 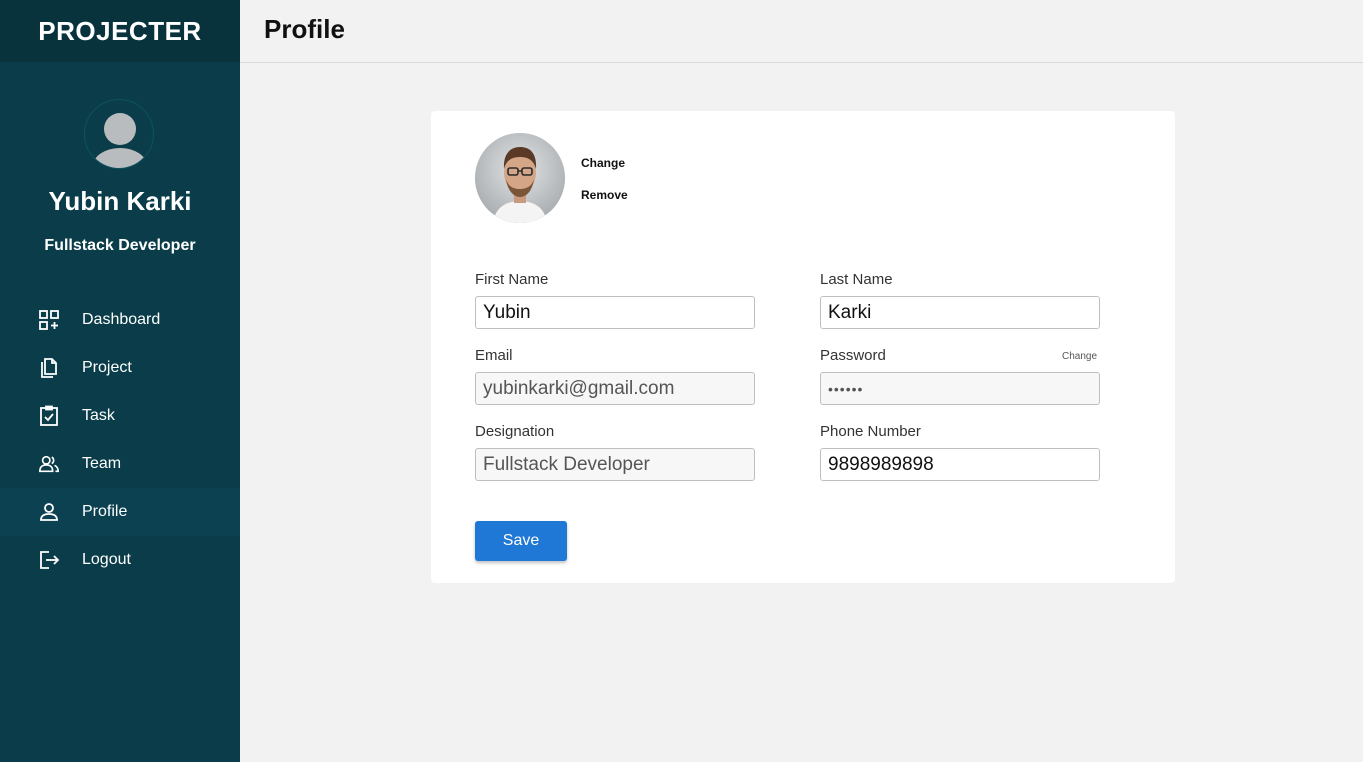 What do you see at coordinates (615, 312) in the screenshot?
I see `first-name-input` at bounding box center [615, 312].